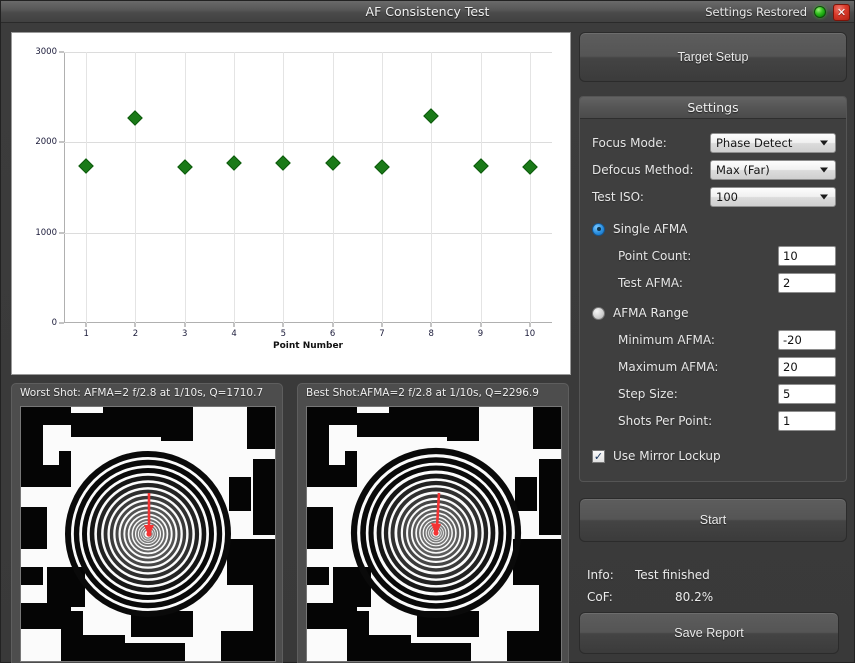 This screenshot has height=663, width=855. I want to click on focus-mode-select: Phase Detect, so click(773, 142).